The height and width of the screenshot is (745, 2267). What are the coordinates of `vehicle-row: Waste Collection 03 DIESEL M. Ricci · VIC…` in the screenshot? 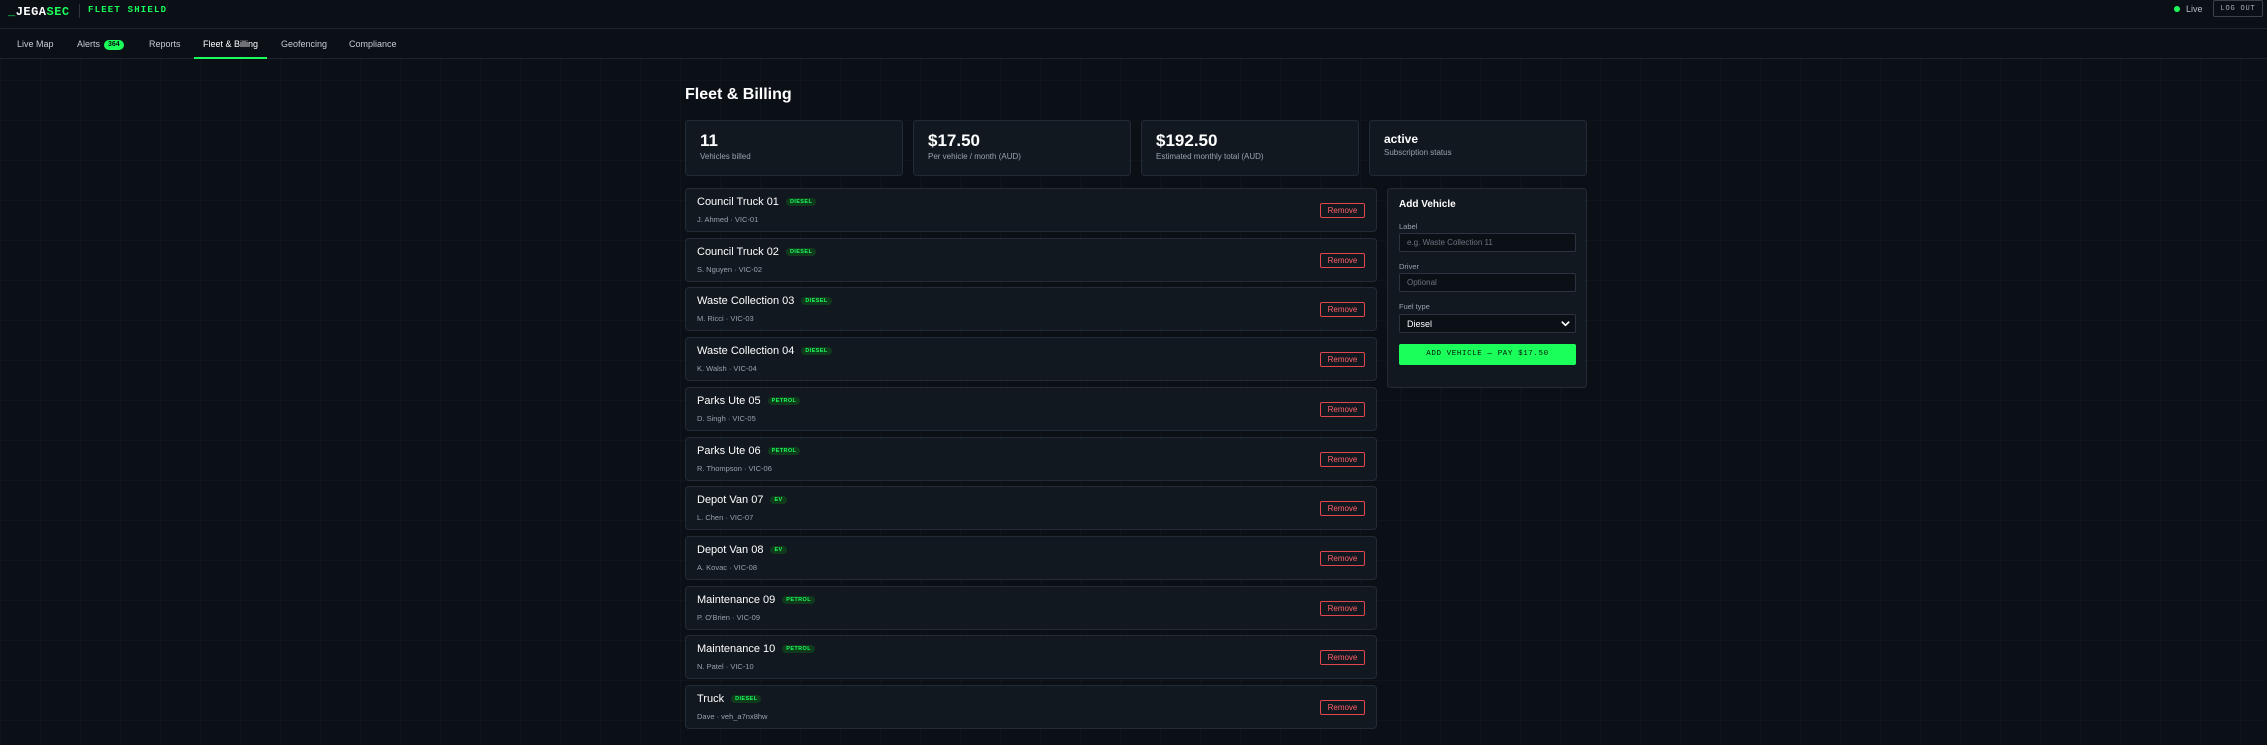 It's located at (1031, 309).